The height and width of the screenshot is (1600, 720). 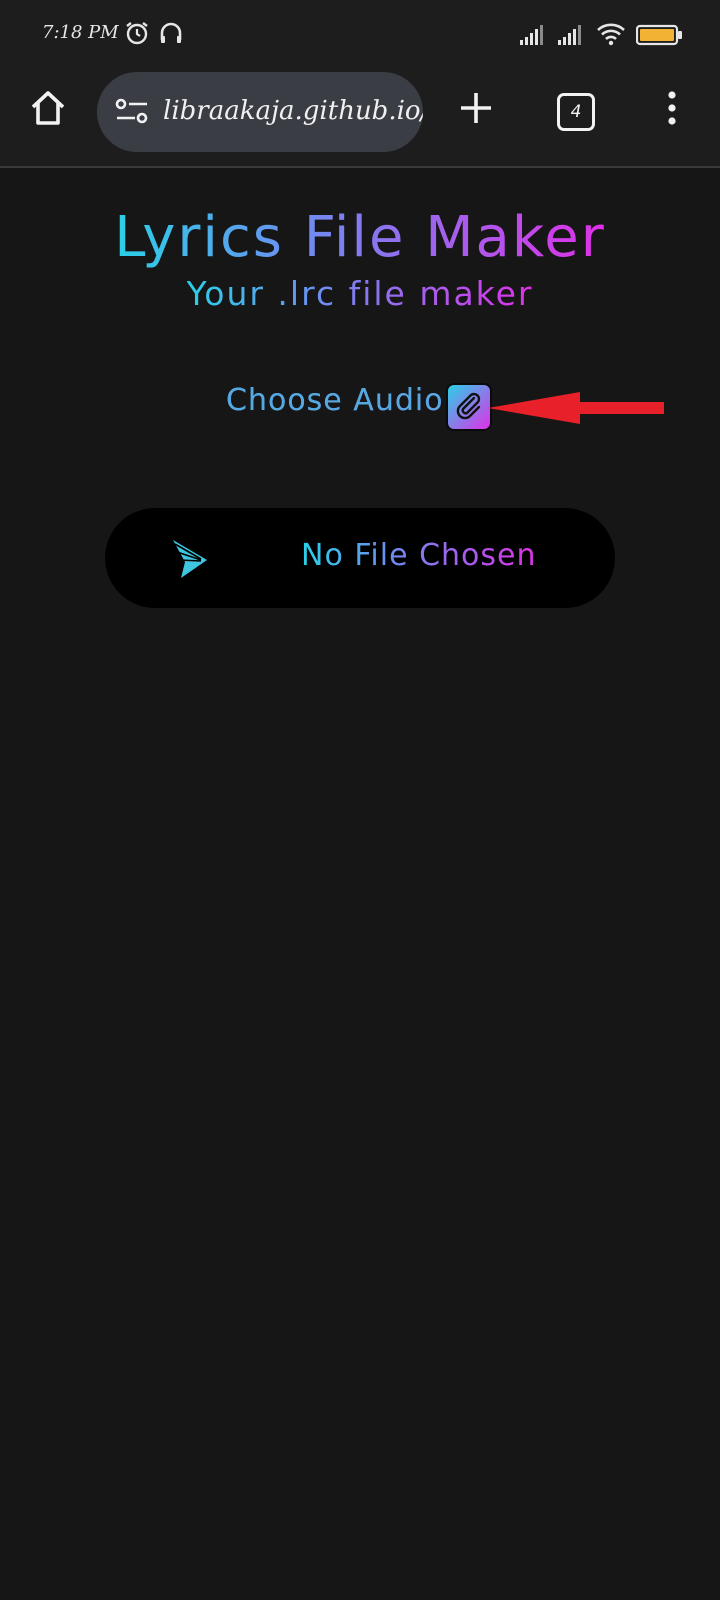 I want to click on more-menu-button, so click(x=672, y=110).